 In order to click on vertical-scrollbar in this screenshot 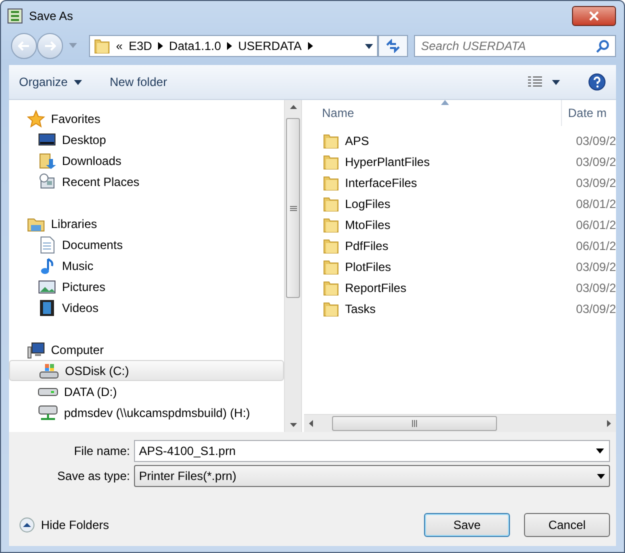, I will do `click(293, 266)`.